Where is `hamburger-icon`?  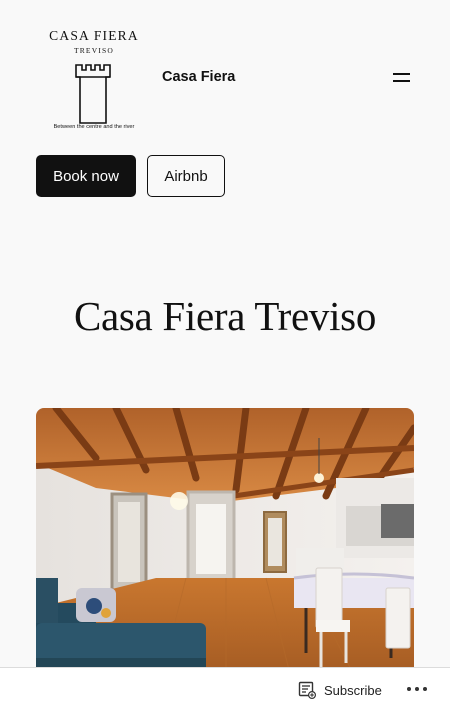
hamburger-icon is located at coordinates (402, 78).